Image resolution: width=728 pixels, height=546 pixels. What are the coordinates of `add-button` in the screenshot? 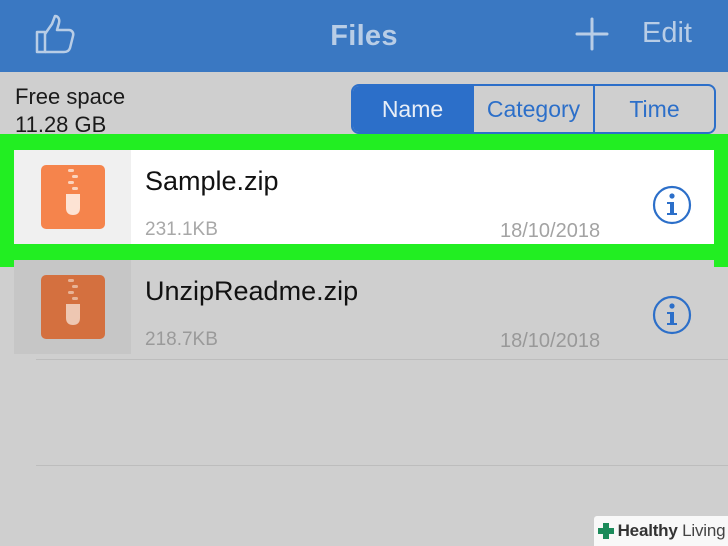 It's located at (592, 34).